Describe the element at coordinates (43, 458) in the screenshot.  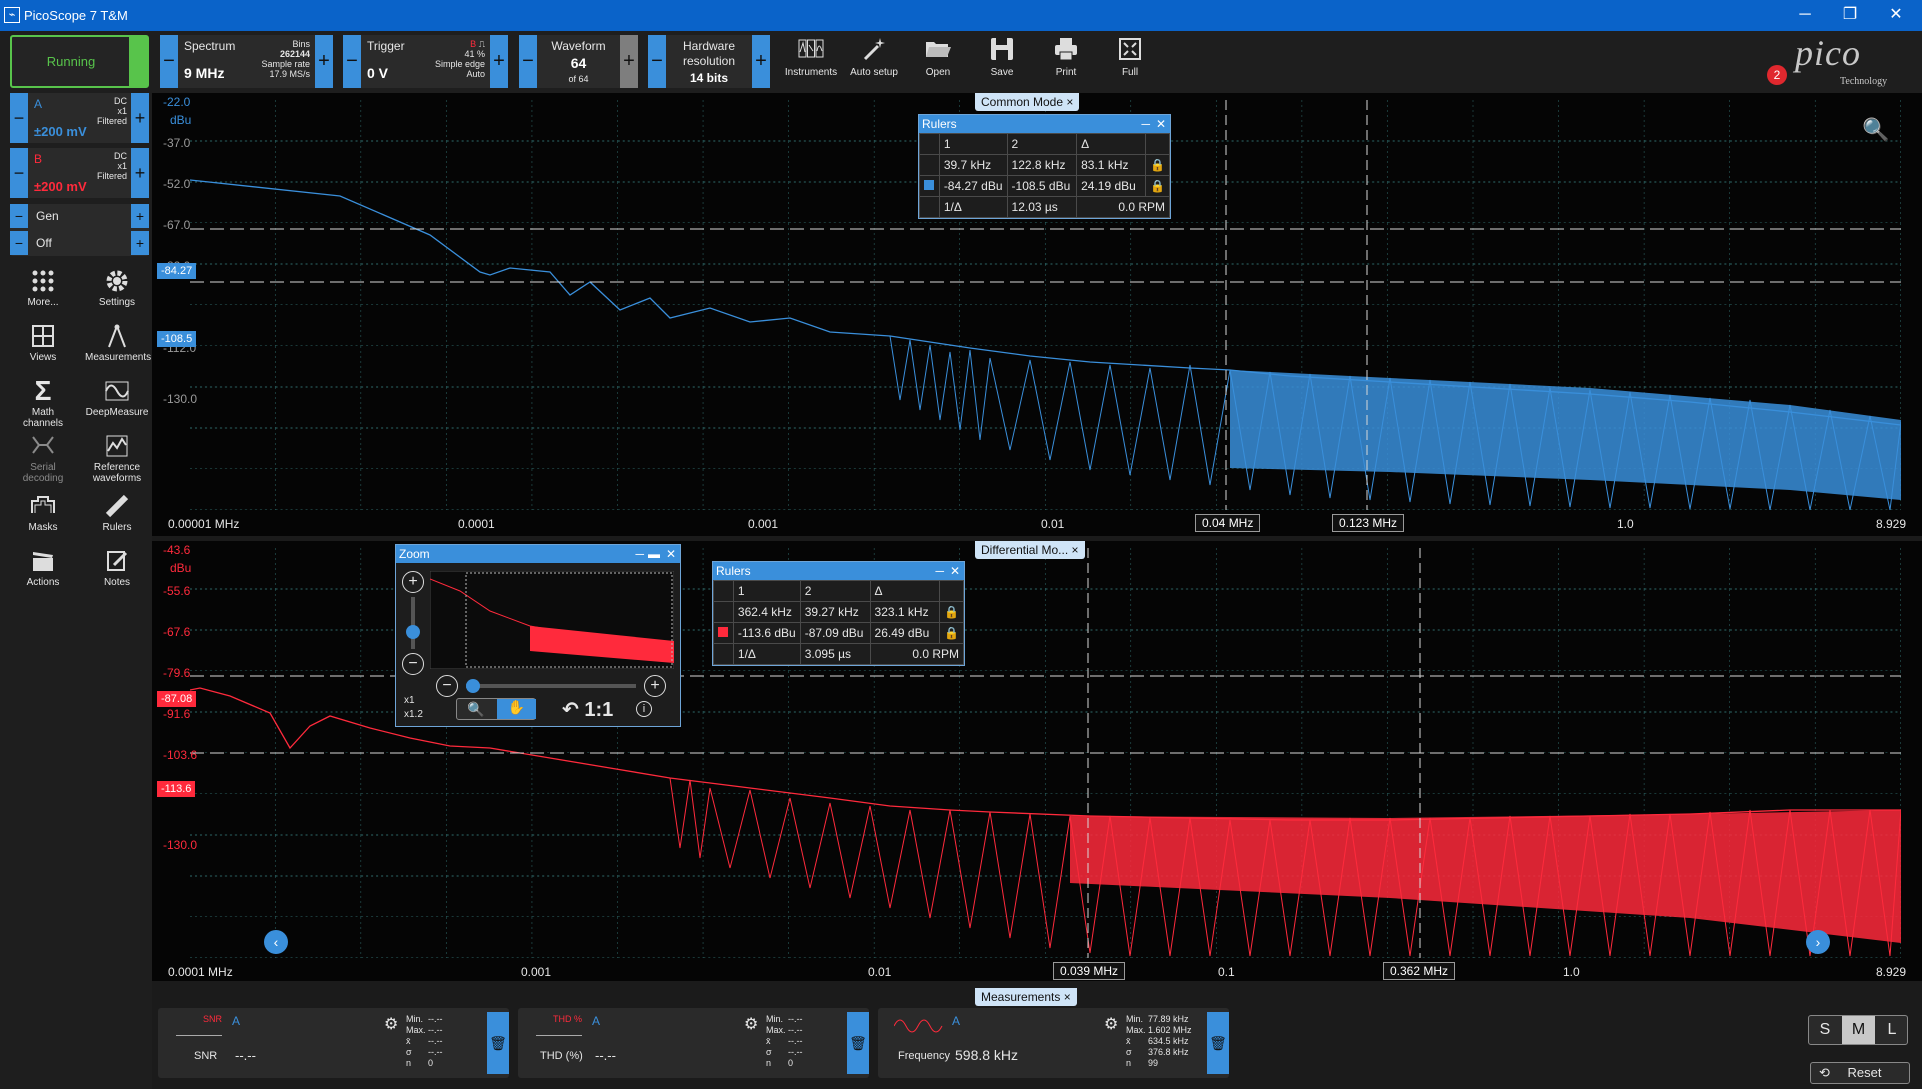
I see `serial-decoding-button: Serial decoding` at that location.